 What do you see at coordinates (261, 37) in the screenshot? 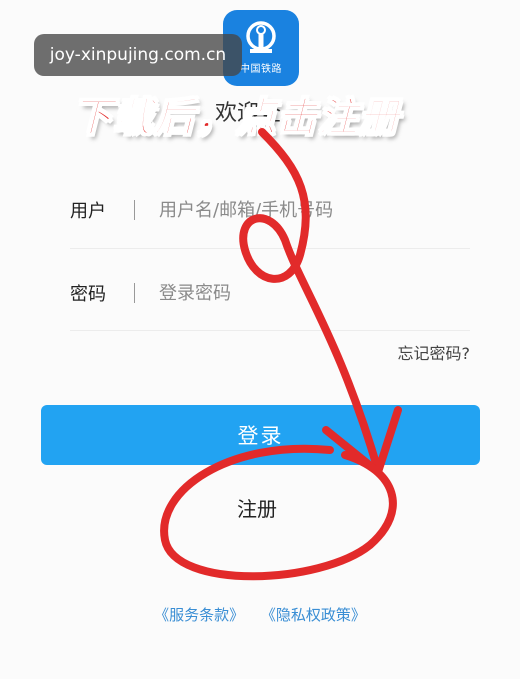
I see `railway-logo-icon` at bounding box center [261, 37].